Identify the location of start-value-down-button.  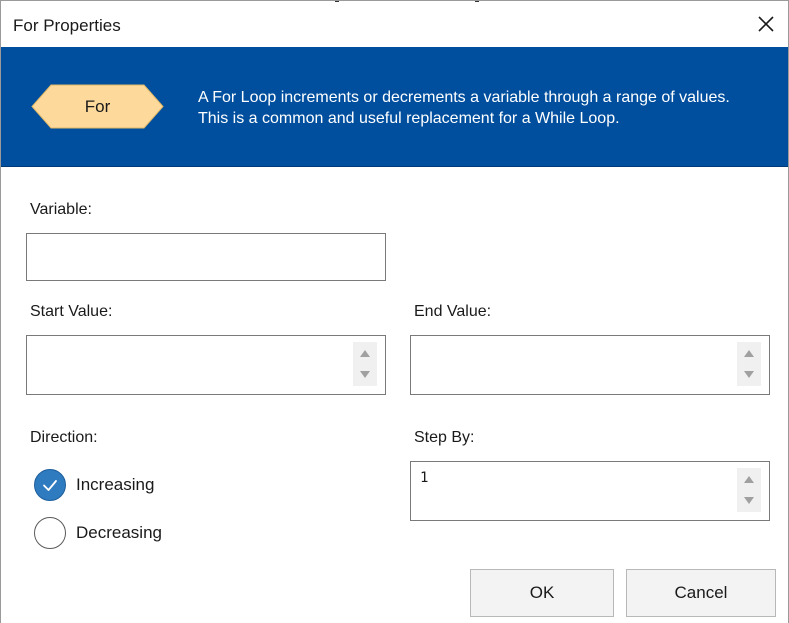
(365, 375).